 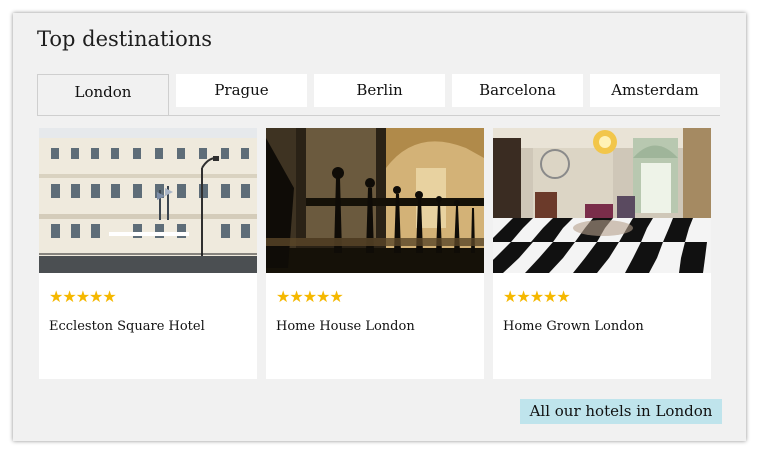 What do you see at coordinates (241, 90) in the screenshot?
I see `tab-prague: Prague` at bounding box center [241, 90].